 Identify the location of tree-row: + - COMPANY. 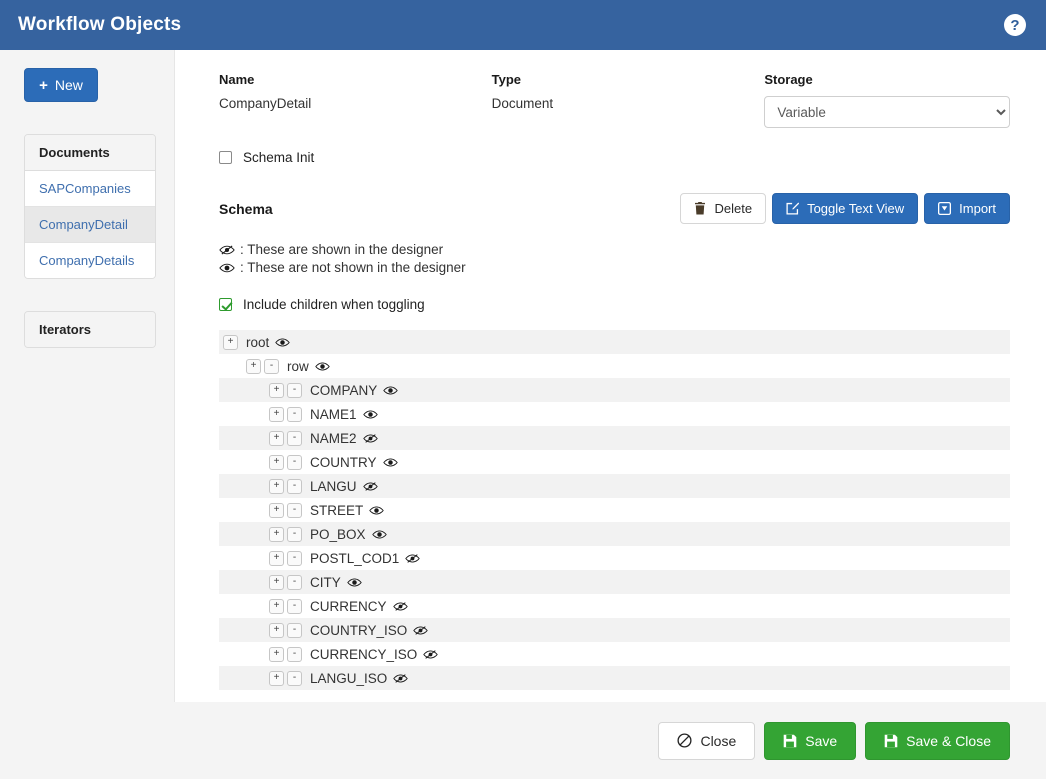
(614, 390).